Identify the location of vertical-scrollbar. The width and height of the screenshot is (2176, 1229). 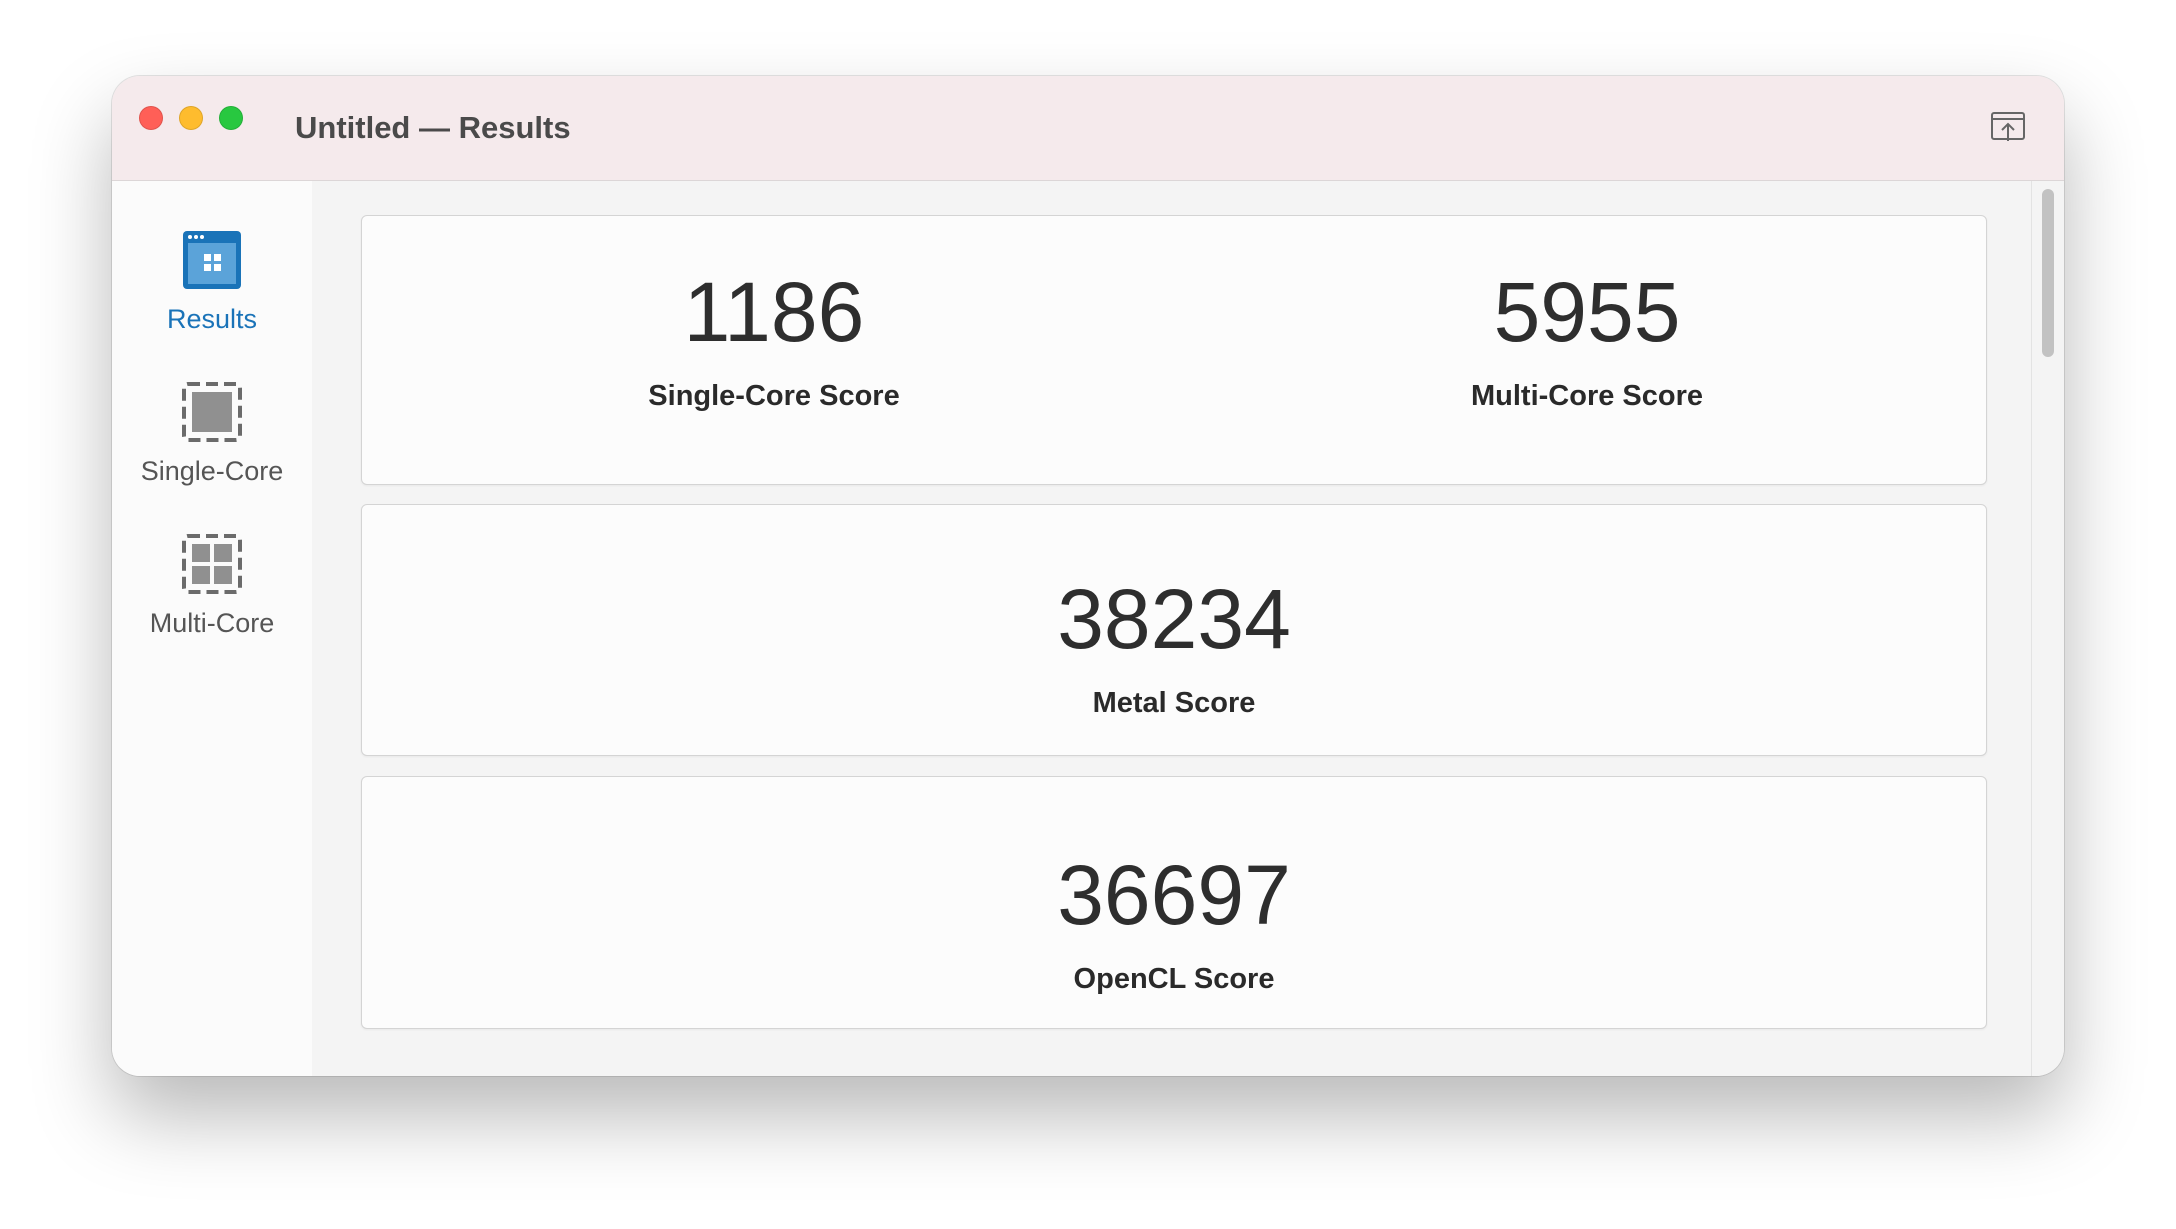
(2047, 628).